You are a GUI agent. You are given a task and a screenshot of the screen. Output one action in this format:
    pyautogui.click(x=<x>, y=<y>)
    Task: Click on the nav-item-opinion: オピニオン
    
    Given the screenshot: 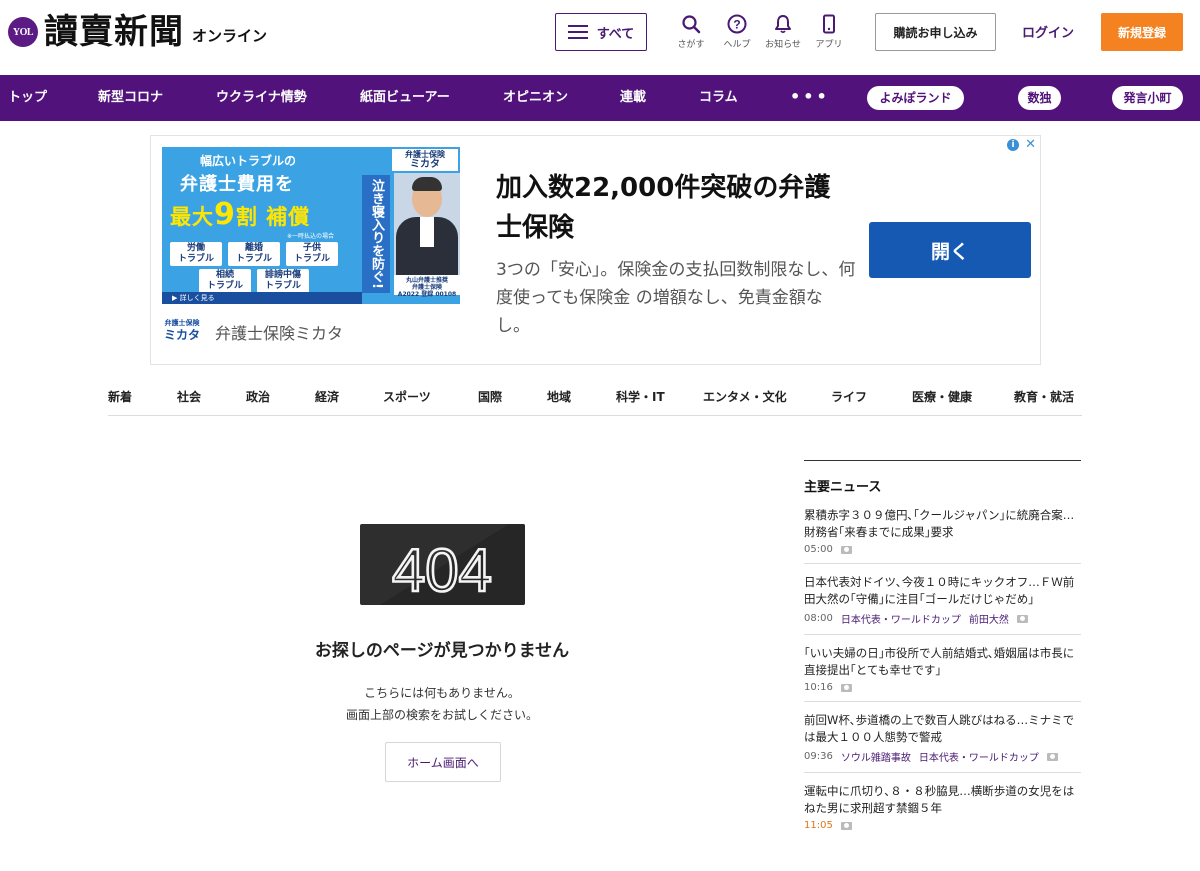 What is the action you would take?
    pyautogui.click(x=535, y=98)
    